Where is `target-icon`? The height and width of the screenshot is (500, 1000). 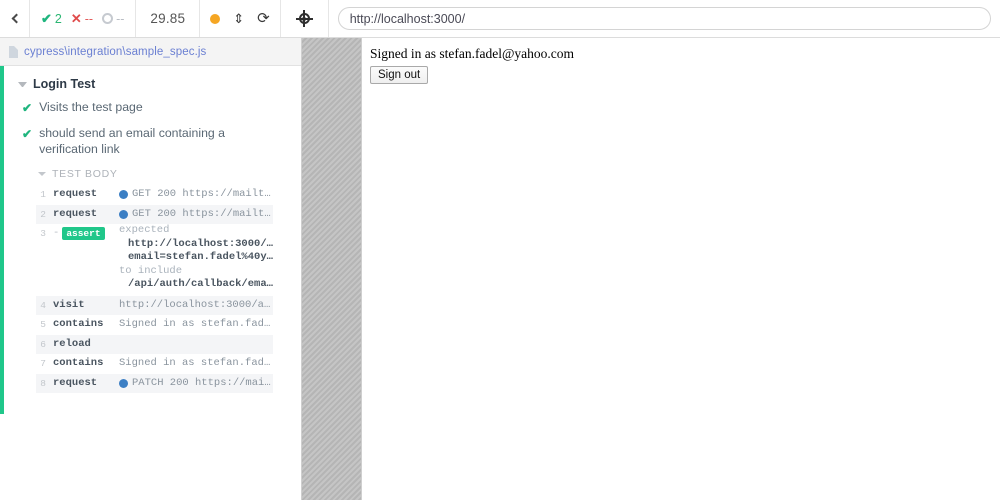
target-icon is located at coordinates (304, 18).